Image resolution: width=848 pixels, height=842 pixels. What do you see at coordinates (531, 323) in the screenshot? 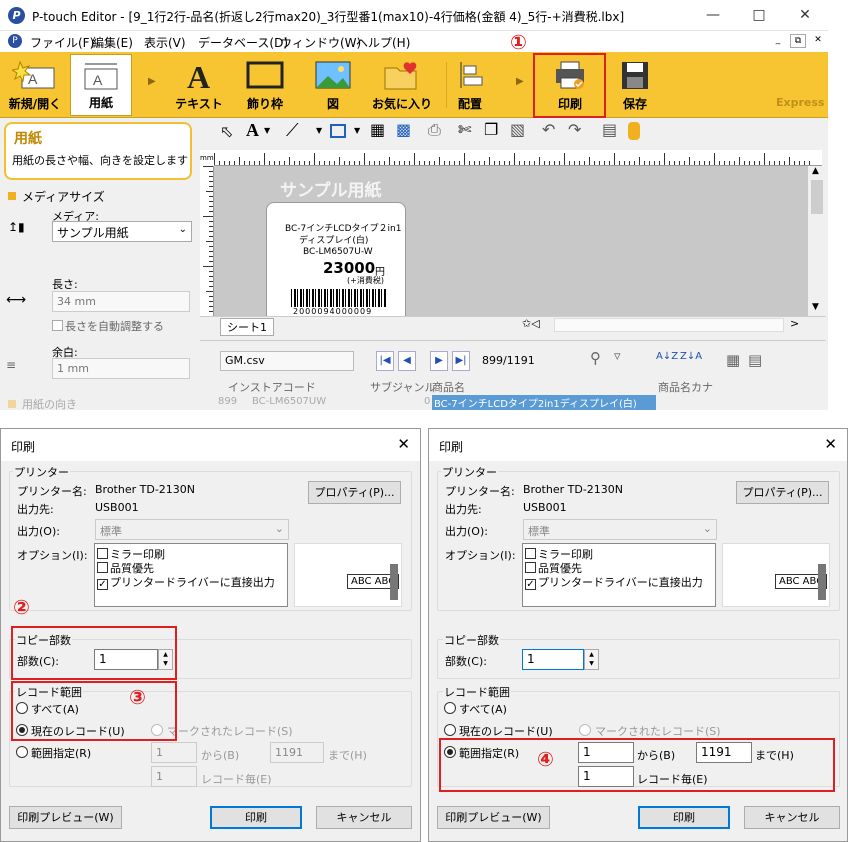
I see `add-sheet-icon: ✩◁` at bounding box center [531, 323].